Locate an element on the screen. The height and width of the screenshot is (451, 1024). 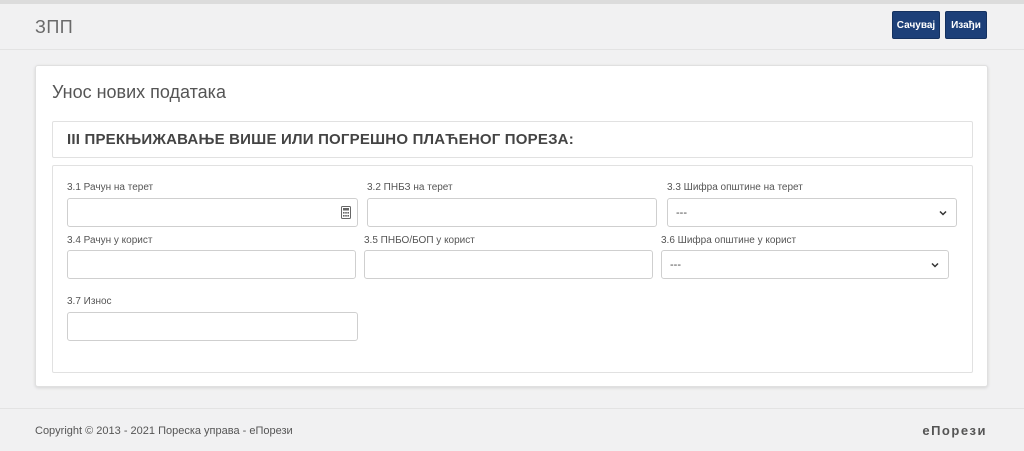
app-title: ЗПП is located at coordinates (54, 27).